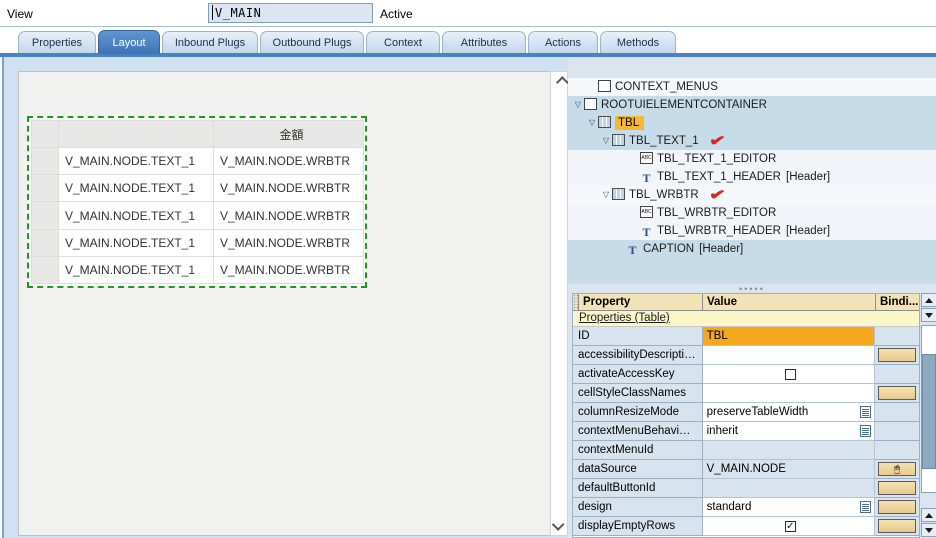 The width and height of the screenshot is (936, 538). Describe the element at coordinates (752, 141) in the screenshot. I see `tree-node-tbl_text_1: ▽ TBL_TEXT_1 ✔` at that location.